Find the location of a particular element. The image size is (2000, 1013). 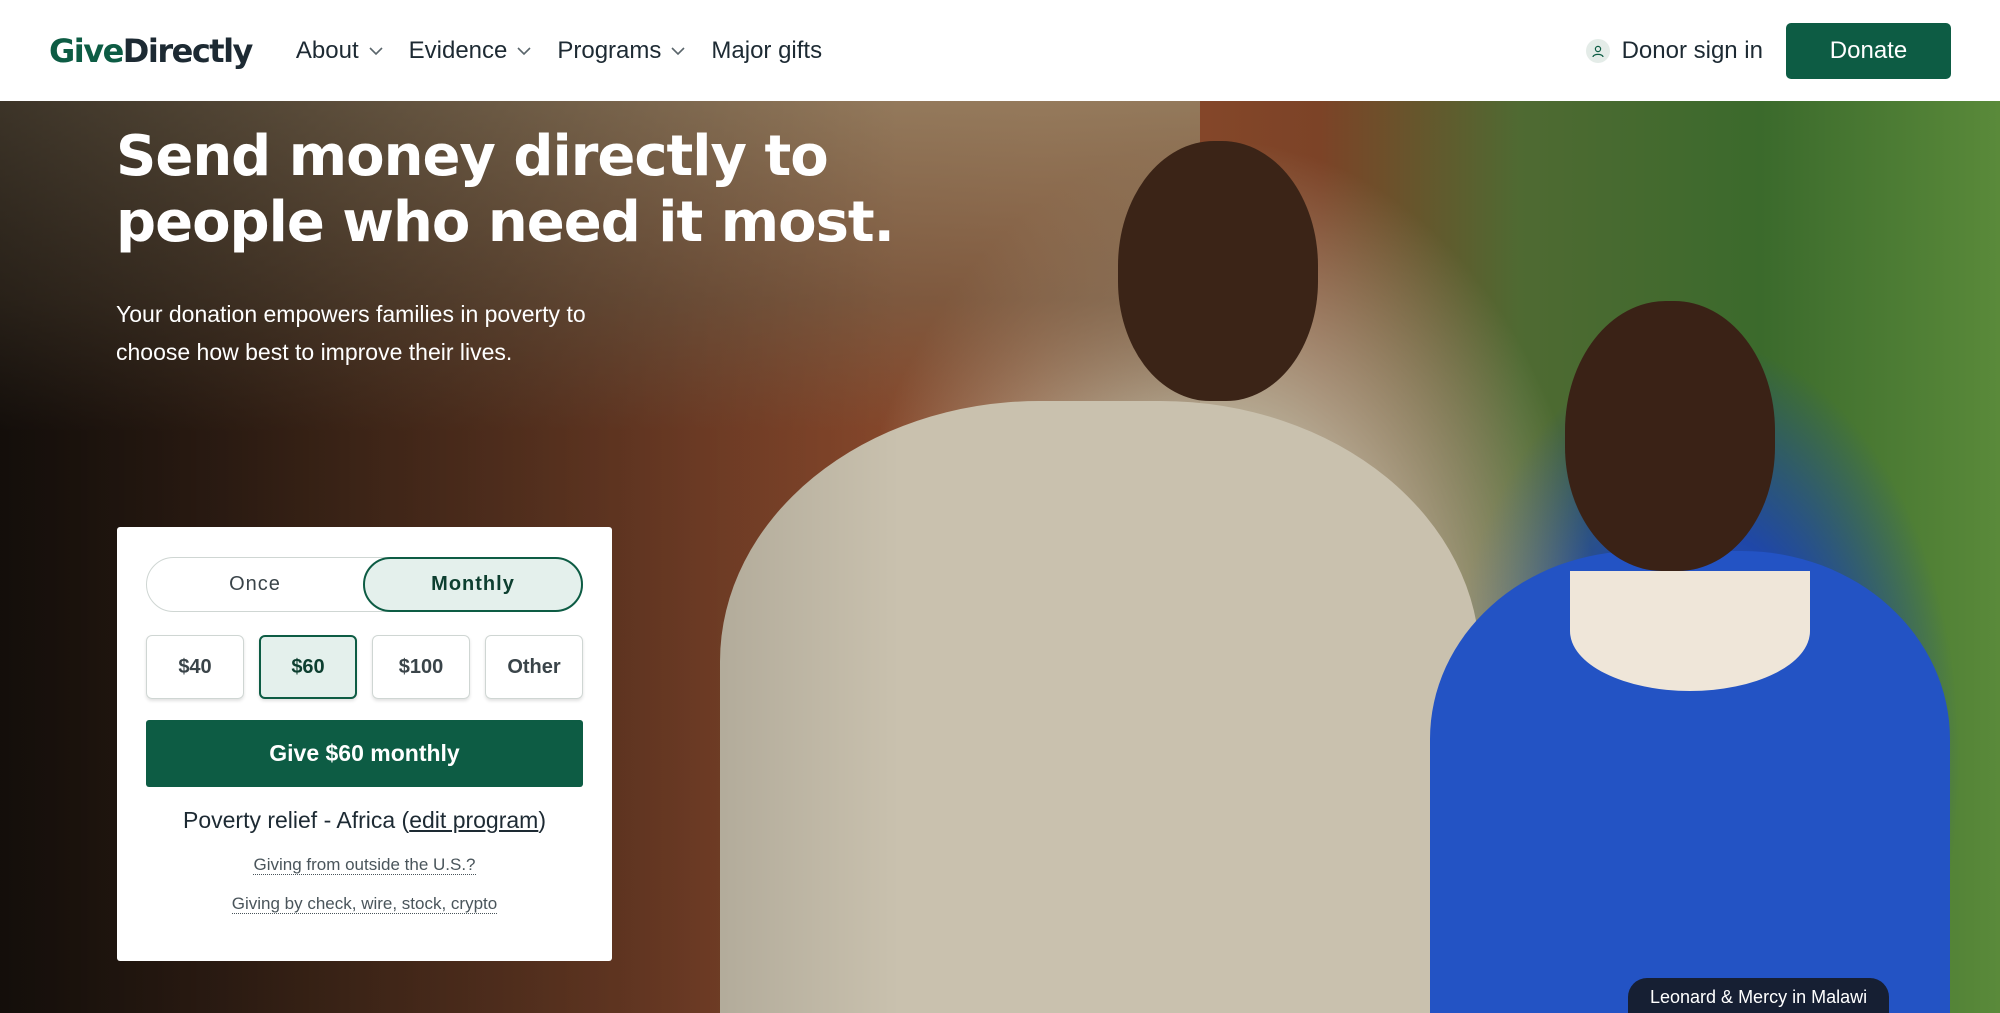

outside-us-link-row: Giving from outside the U.S.? is located at coordinates (364, 865).